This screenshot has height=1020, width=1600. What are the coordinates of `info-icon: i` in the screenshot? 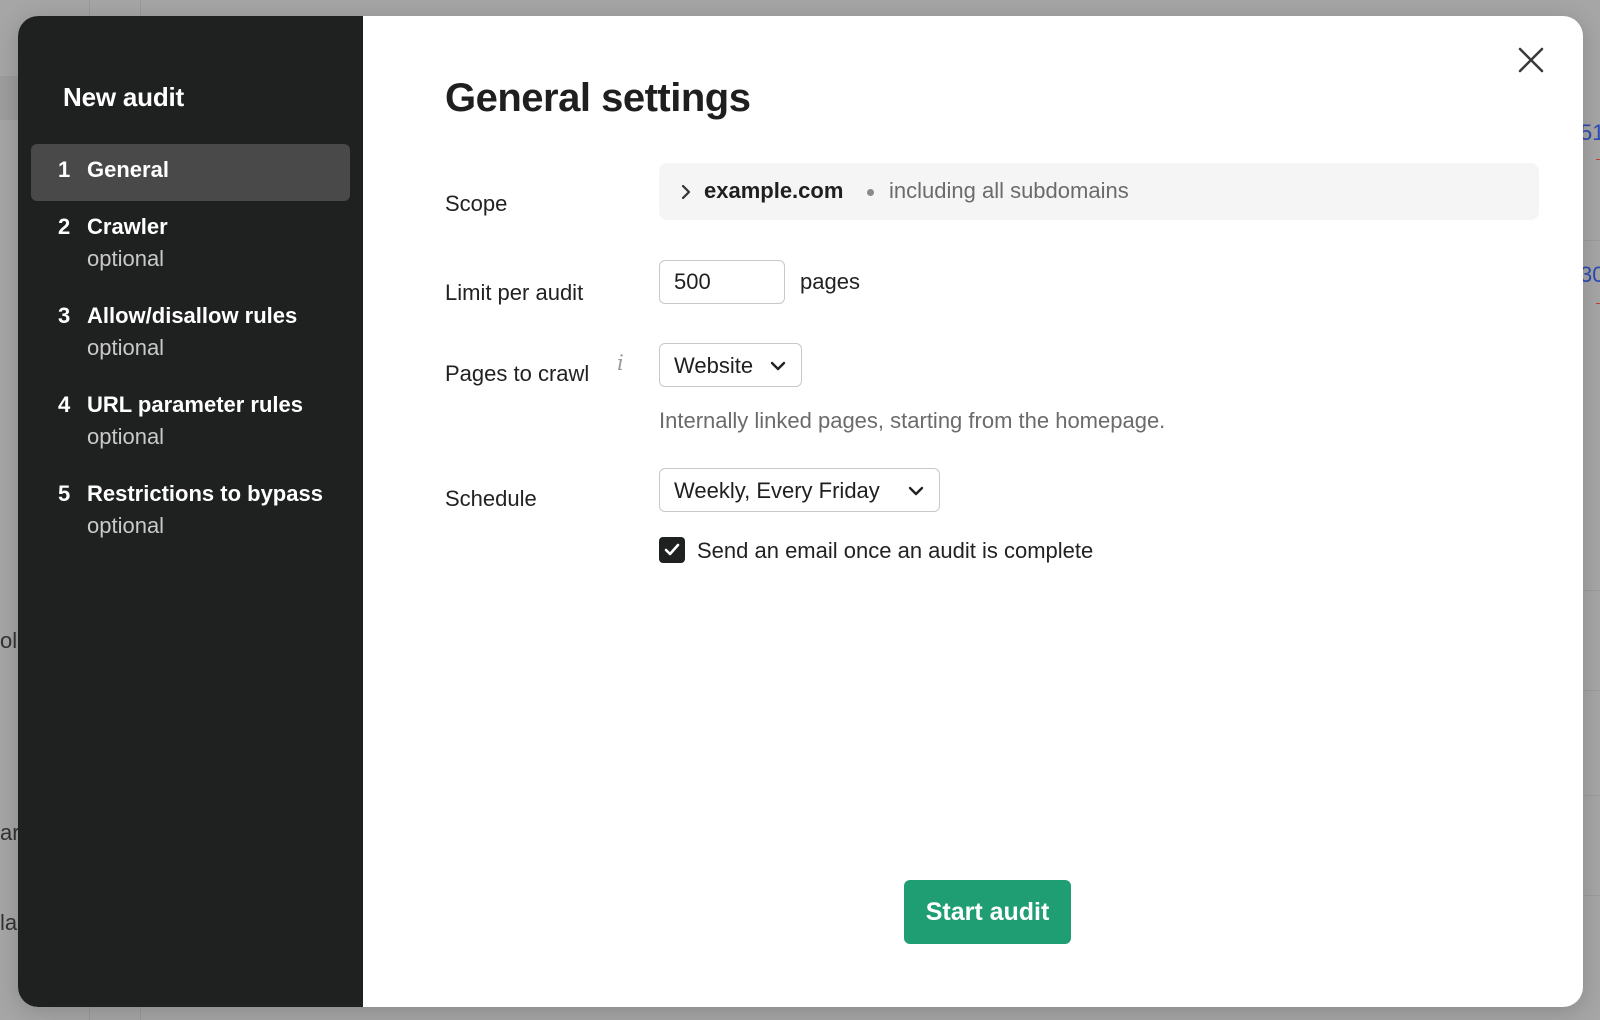 It's located at (620, 363).